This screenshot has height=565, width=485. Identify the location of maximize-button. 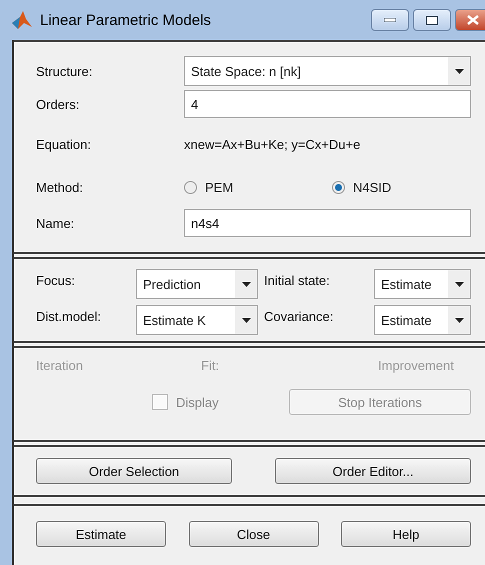
(432, 20).